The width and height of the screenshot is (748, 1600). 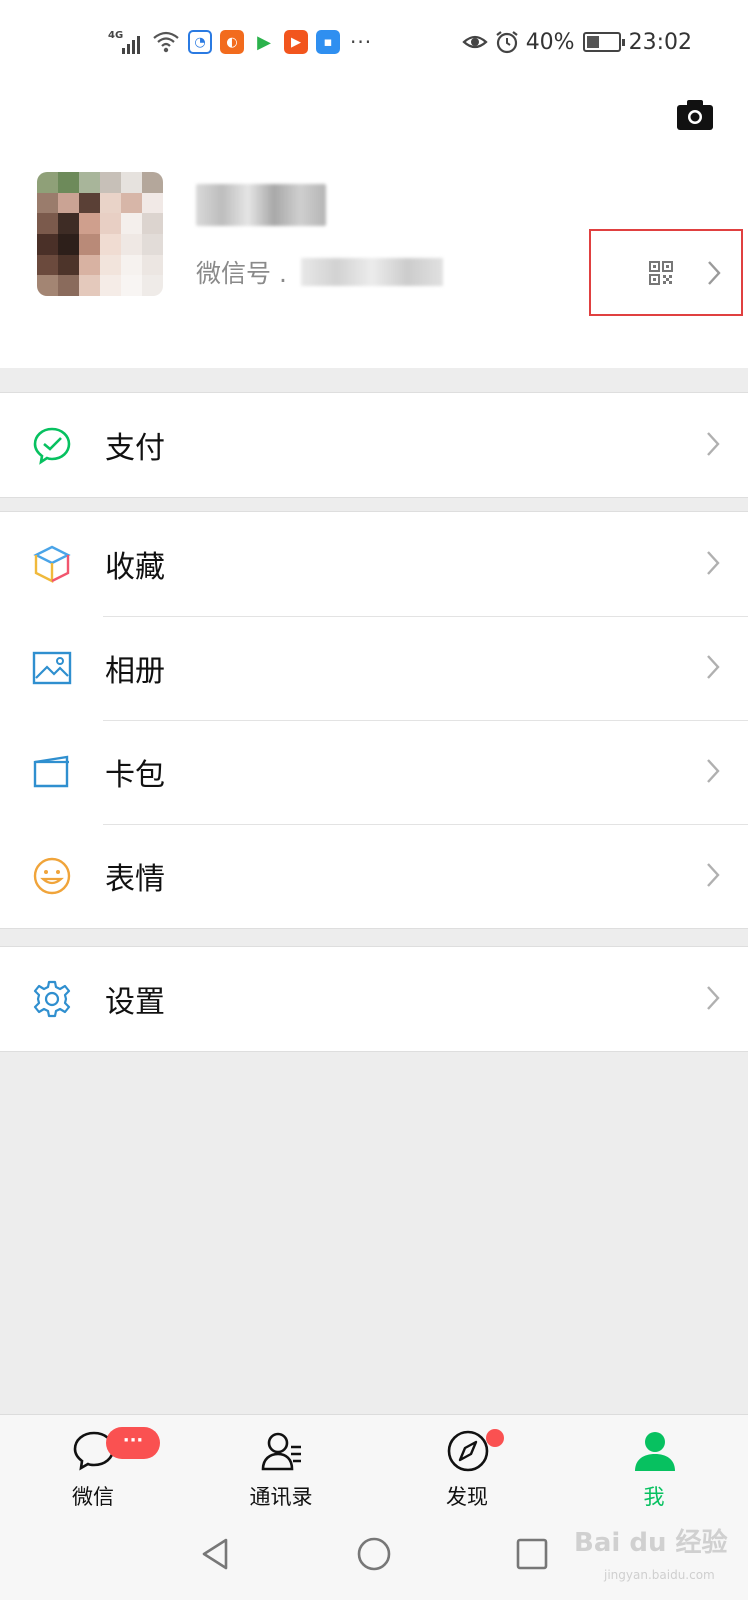 I want to click on section-pay: 支付, so click(x=374, y=445).